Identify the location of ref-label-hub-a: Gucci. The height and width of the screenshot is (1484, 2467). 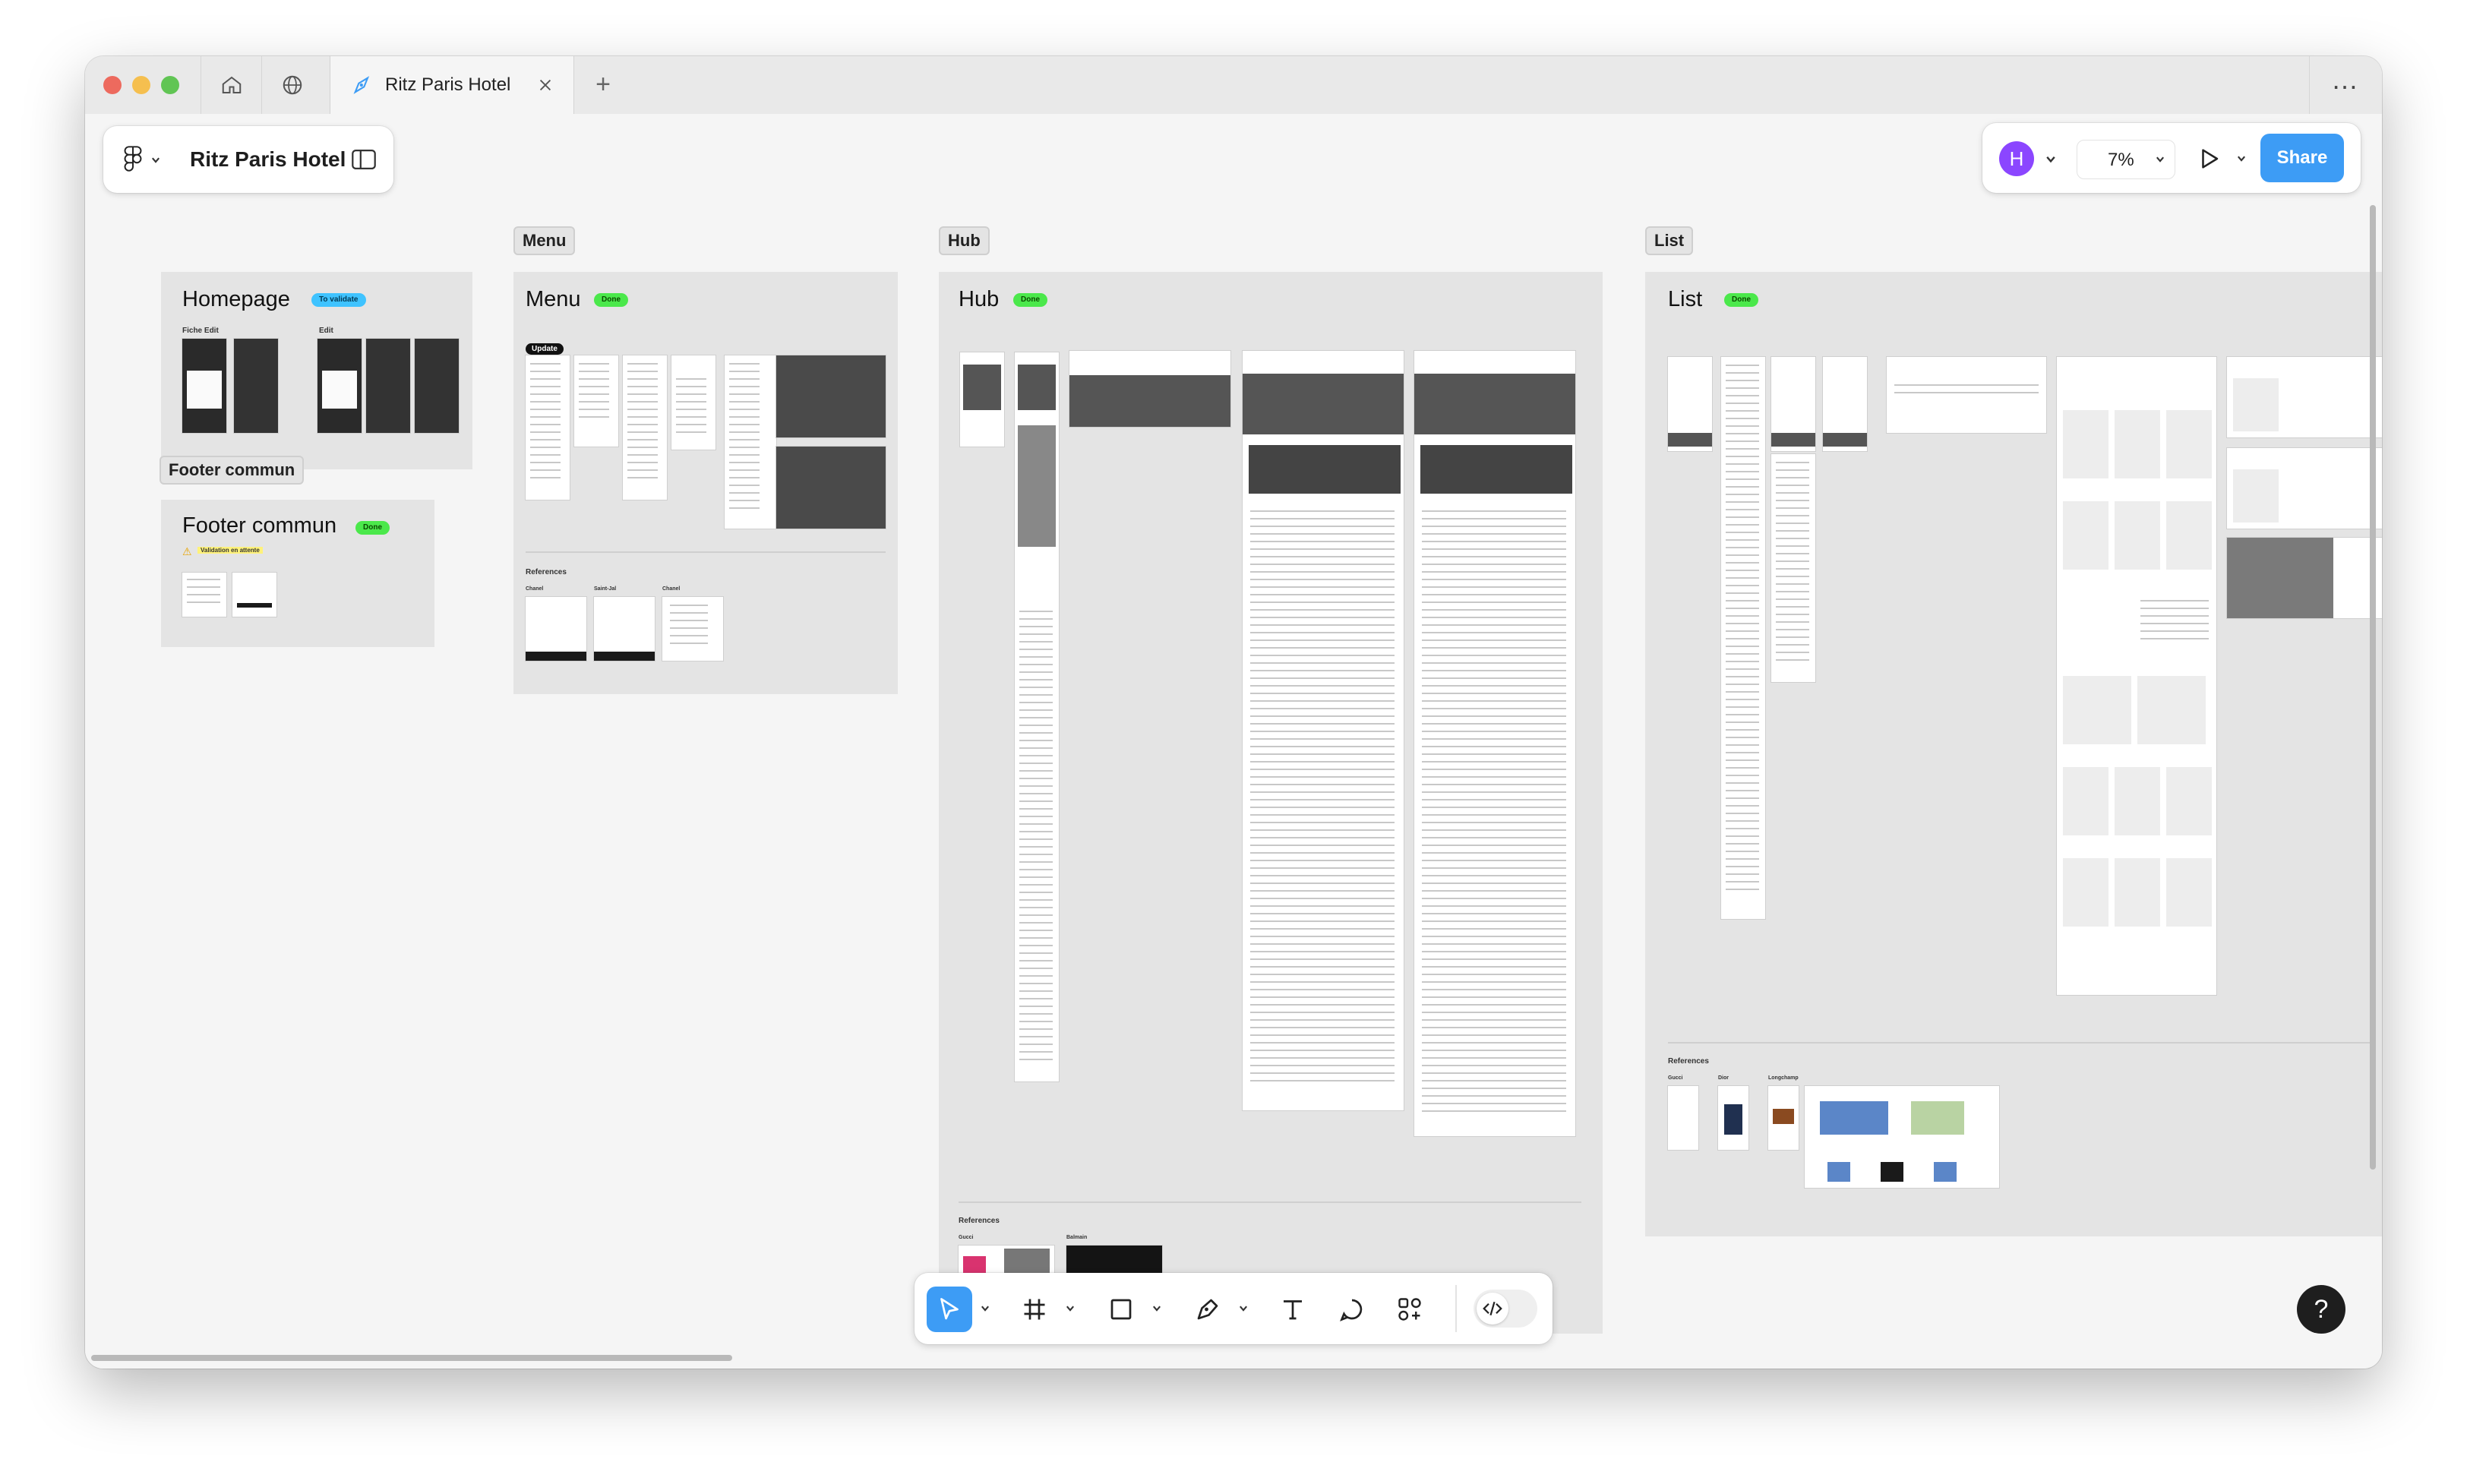
(966, 1237).